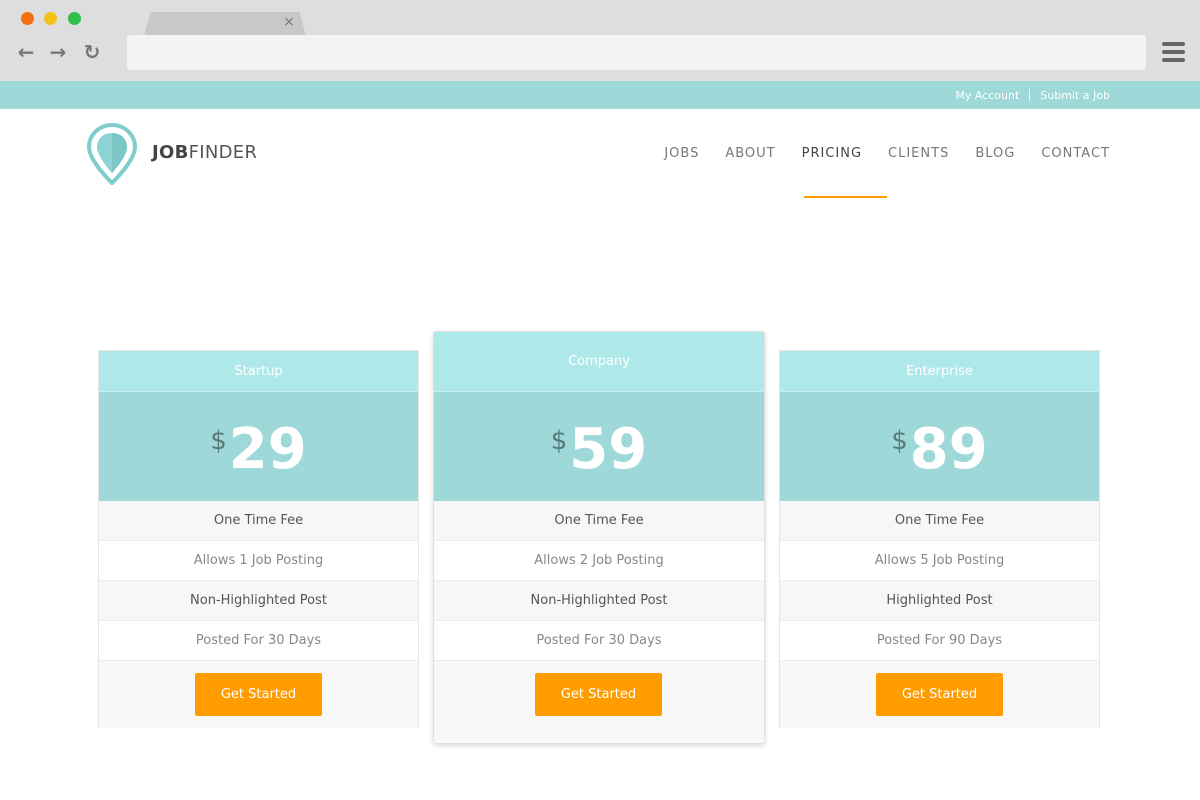 This screenshot has width=1200, height=800. I want to click on top-links: My Account Submit a Job, so click(1032, 95).